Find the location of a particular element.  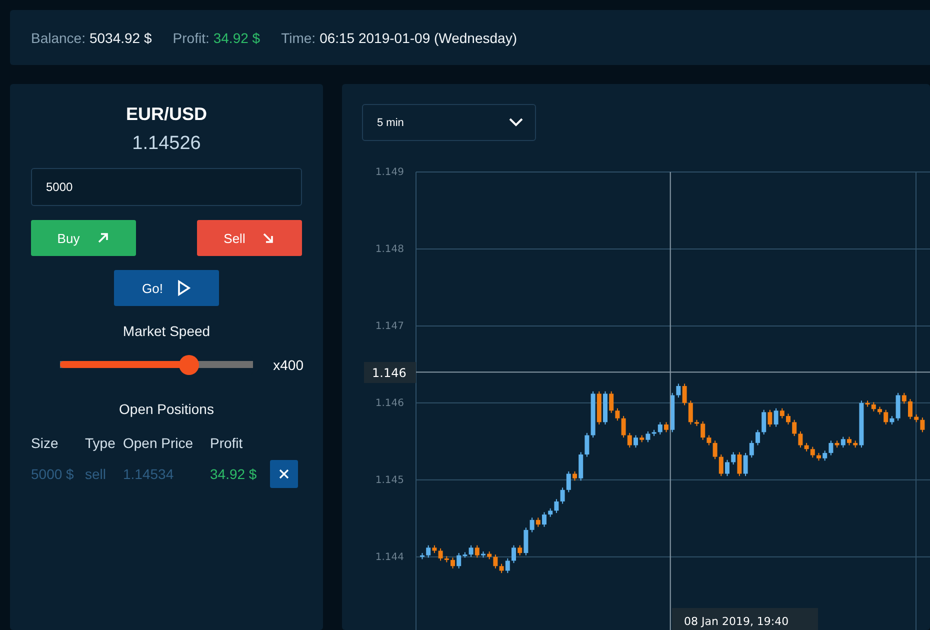

crosshair-price: 1.146 is located at coordinates (389, 373).